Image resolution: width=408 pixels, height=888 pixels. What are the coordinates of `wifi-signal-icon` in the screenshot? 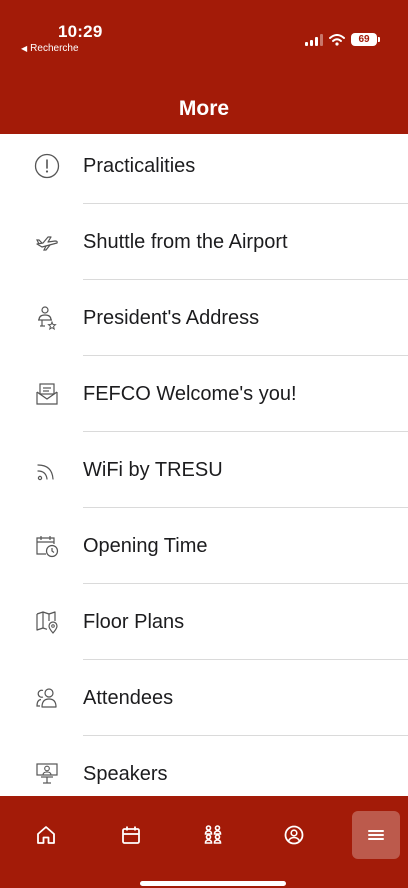 It's located at (47, 470).